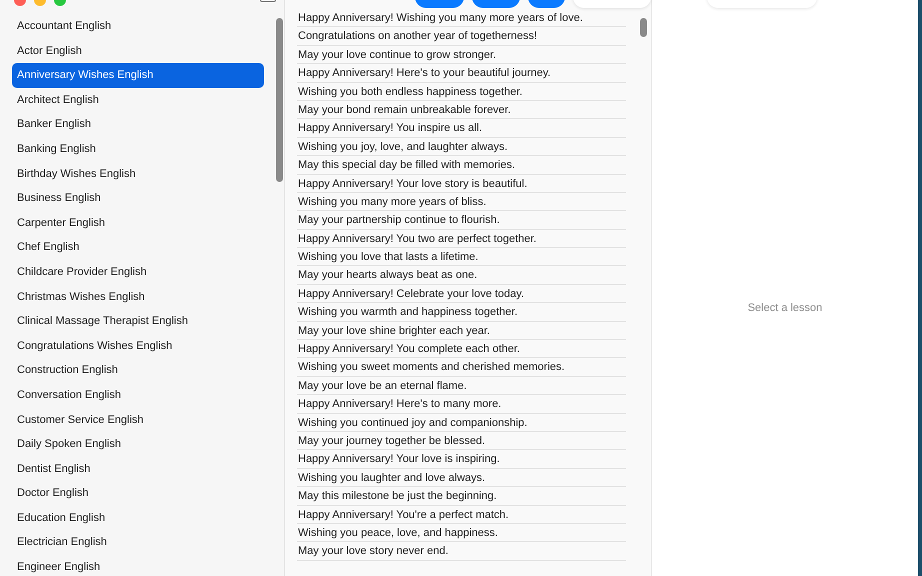 This screenshot has width=922, height=576. What do you see at coordinates (138, 26) in the screenshot?
I see `sidebar-item: Accountant English` at bounding box center [138, 26].